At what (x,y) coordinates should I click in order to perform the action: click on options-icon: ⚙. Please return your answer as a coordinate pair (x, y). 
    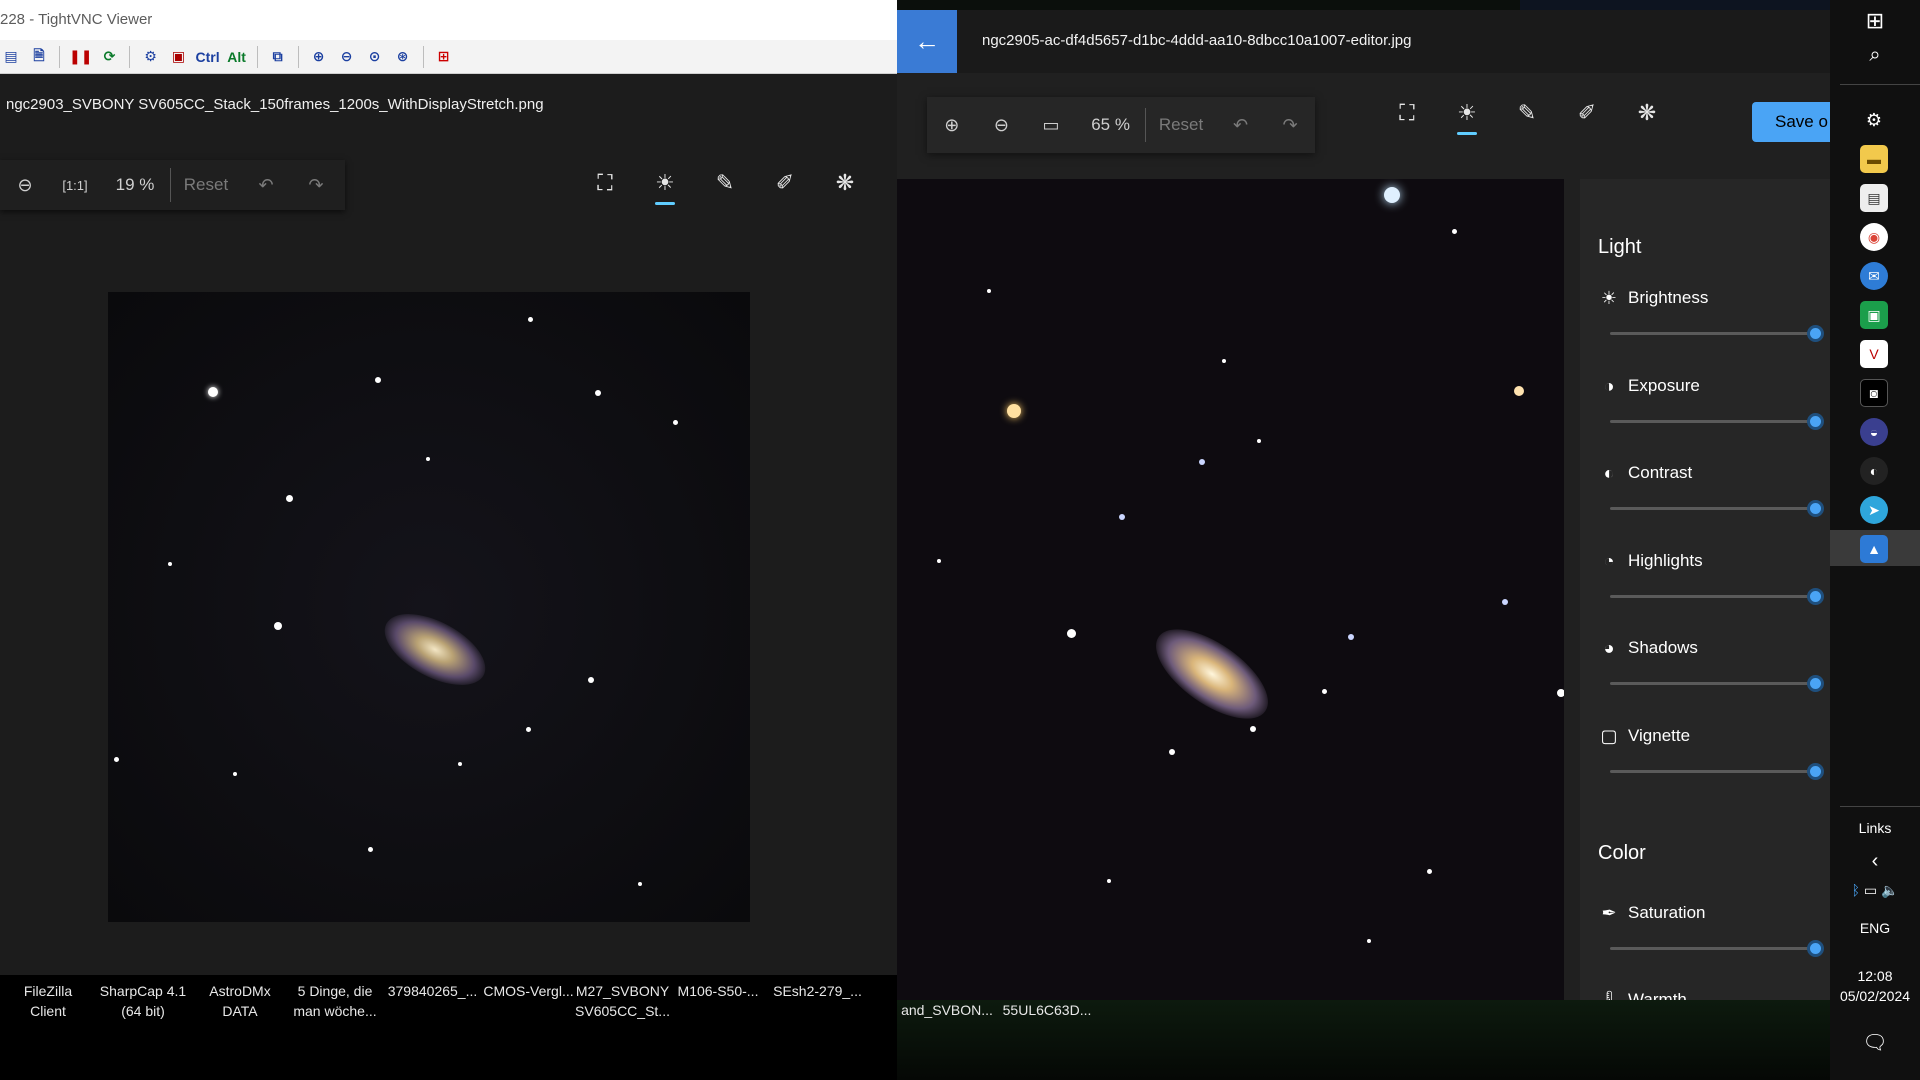
    Looking at the image, I should click on (150, 57).